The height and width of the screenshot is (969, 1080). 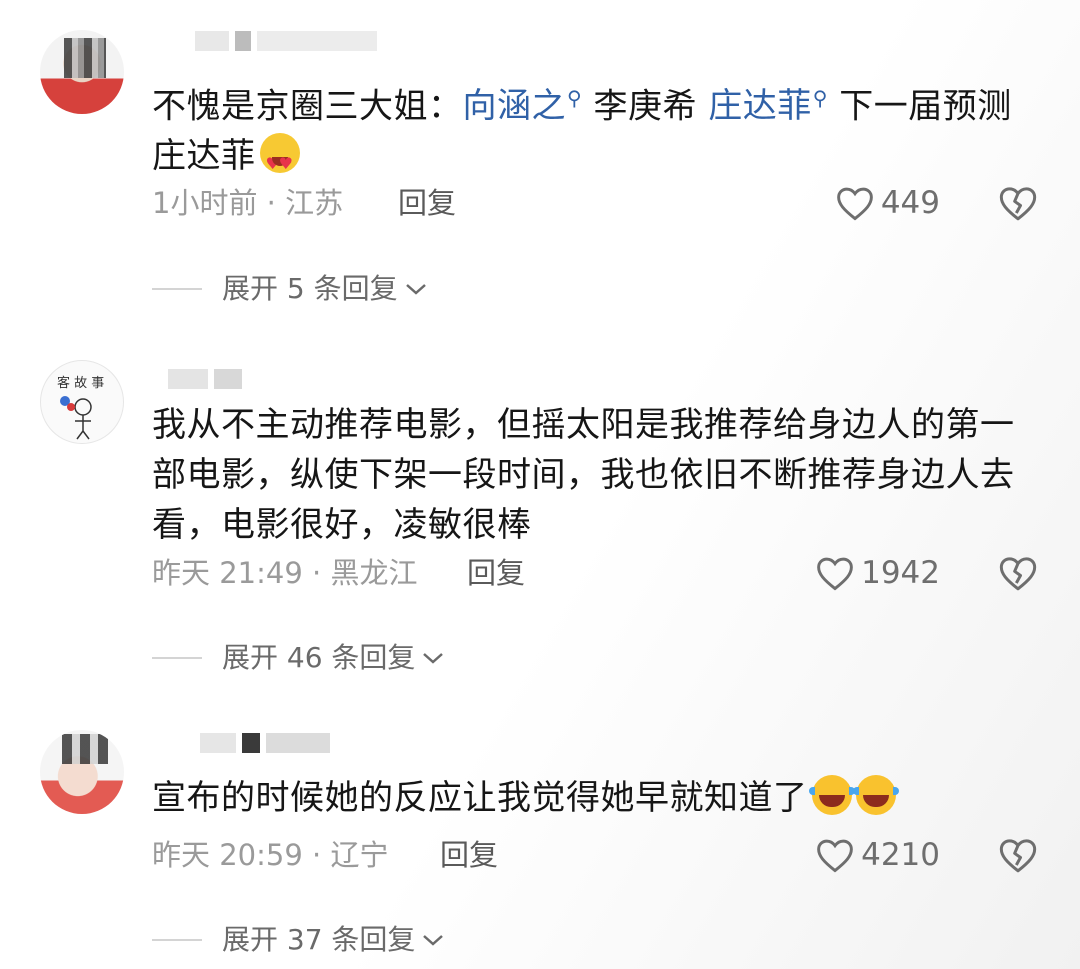 What do you see at coordinates (523, 106) in the screenshot?
I see `topic-tag: 向涵之⚲` at bounding box center [523, 106].